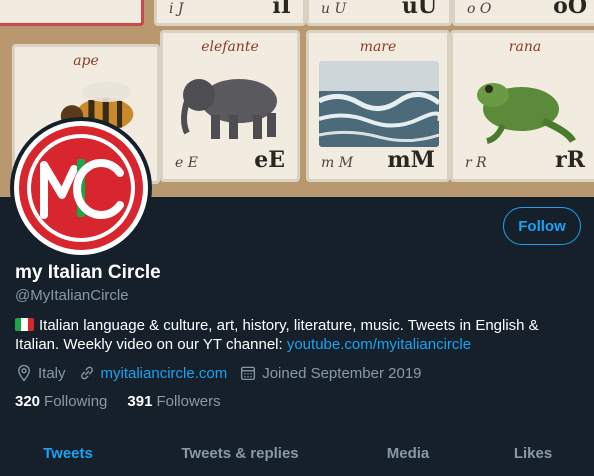 The height and width of the screenshot is (476, 594). What do you see at coordinates (230, 47) in the screenshot?
I see `card-word: elefante` at bounding box center [230, 47].